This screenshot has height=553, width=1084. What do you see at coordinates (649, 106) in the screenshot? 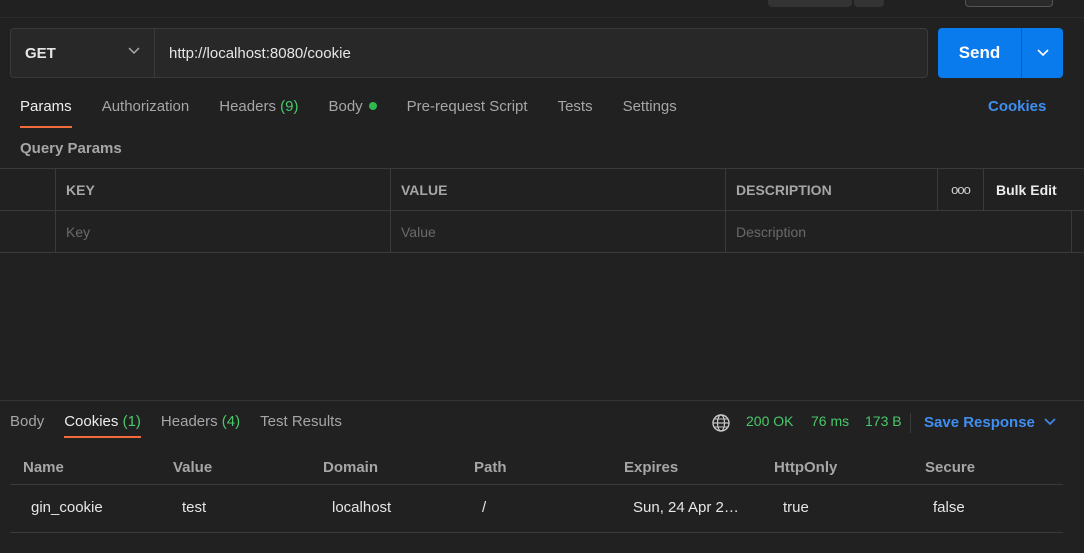
I see `tab-label: Settings` at bounding box center [649, 106].